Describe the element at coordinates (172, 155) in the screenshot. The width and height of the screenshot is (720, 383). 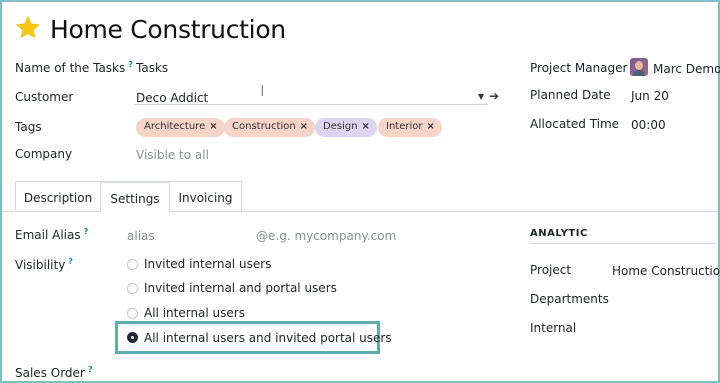
I see `company-field: Visible to all` at that location.